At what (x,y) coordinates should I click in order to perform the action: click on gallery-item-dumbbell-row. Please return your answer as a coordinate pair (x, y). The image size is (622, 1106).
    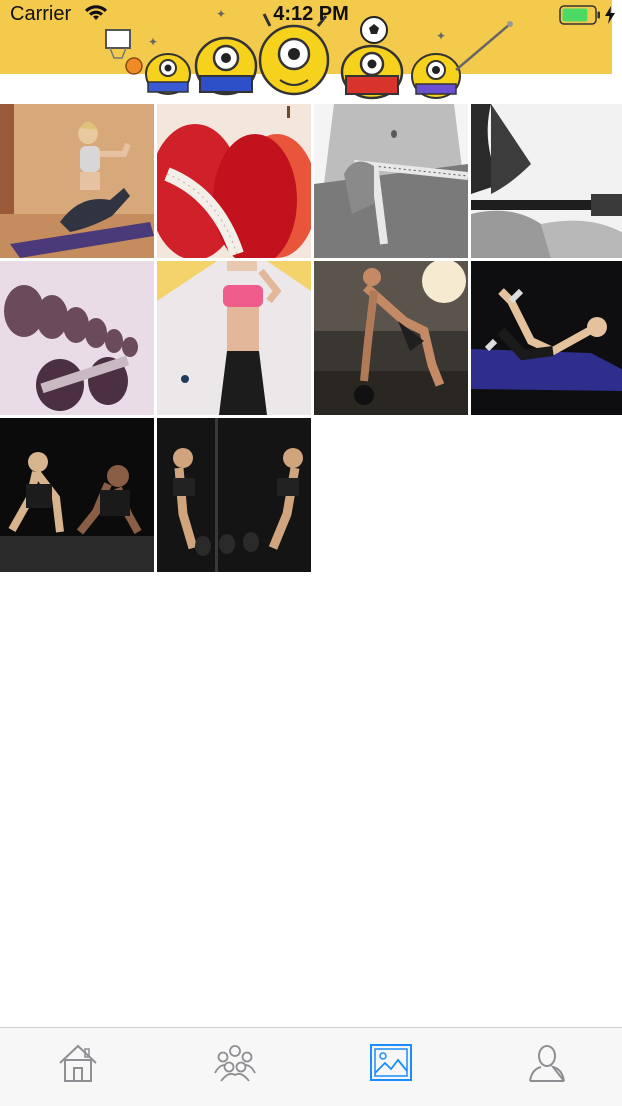
    Looking at the image, I should click on (391, 338).